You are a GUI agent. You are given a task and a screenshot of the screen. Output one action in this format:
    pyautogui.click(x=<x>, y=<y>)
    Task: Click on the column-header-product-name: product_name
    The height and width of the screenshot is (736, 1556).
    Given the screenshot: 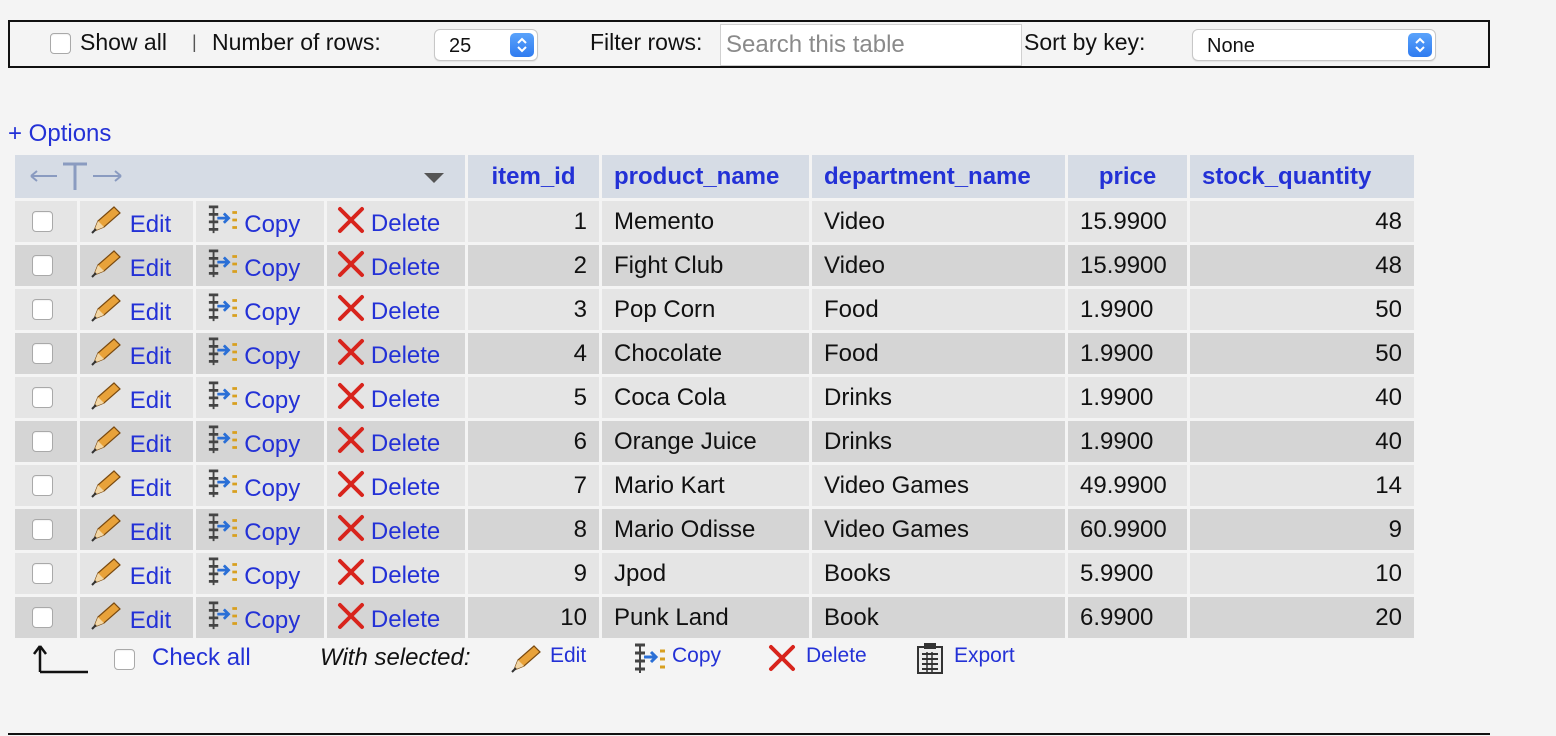 What is the action you would take?
    pyautogui.click(x=705, y=176)
    